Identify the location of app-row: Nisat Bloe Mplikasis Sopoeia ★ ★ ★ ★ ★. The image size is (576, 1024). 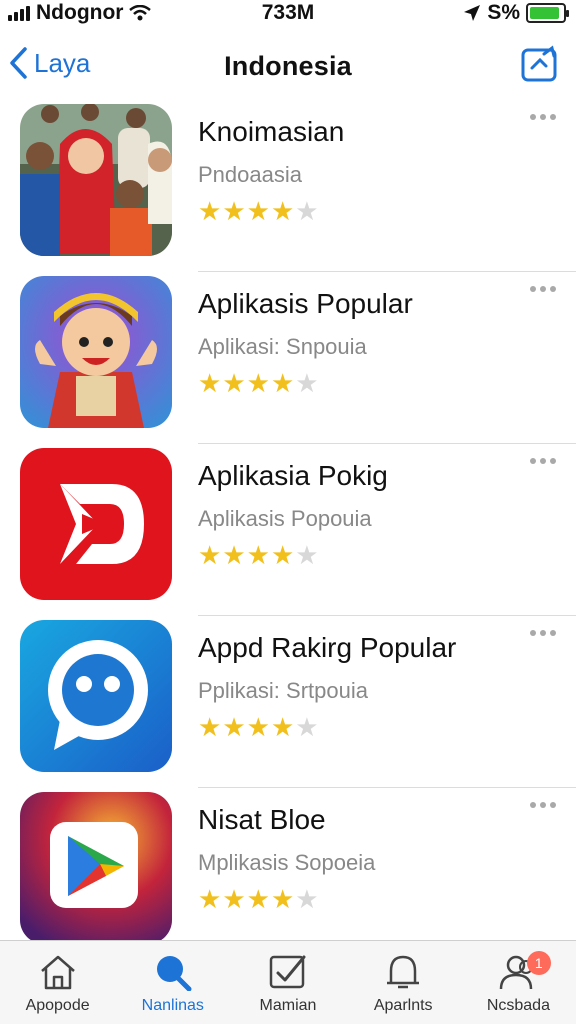
(288, 864).